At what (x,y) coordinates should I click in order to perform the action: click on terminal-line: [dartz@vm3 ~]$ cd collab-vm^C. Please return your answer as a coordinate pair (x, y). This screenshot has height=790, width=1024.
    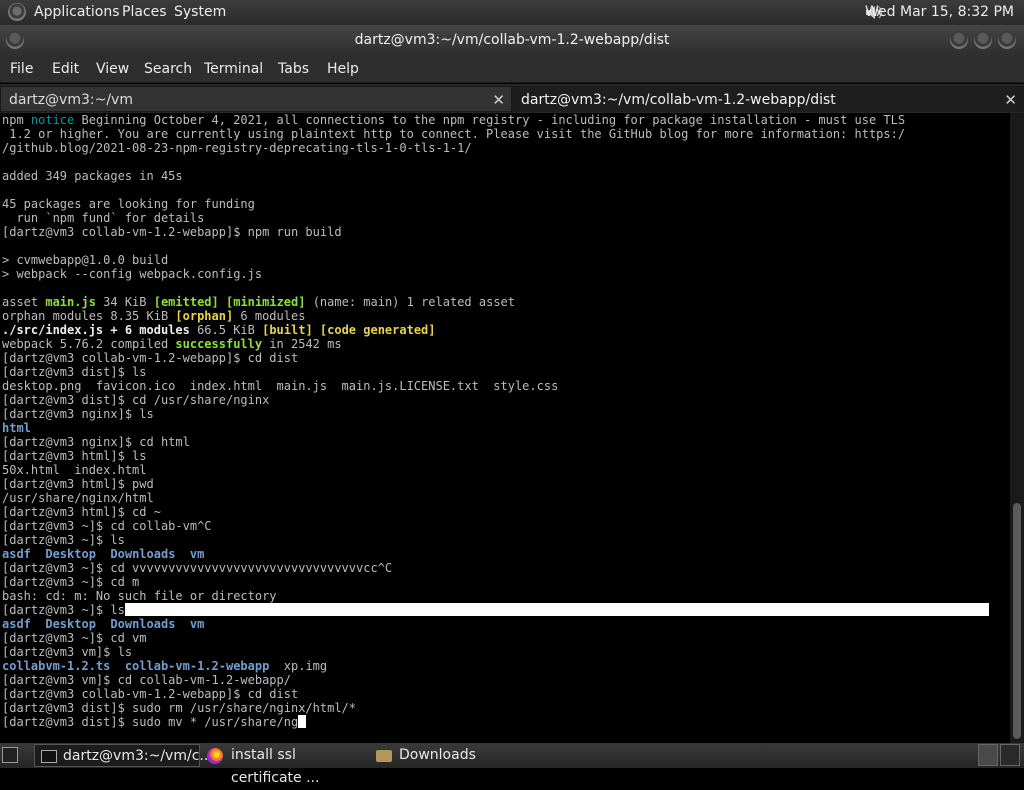
    Looking at the image, I should click on (495, 526).